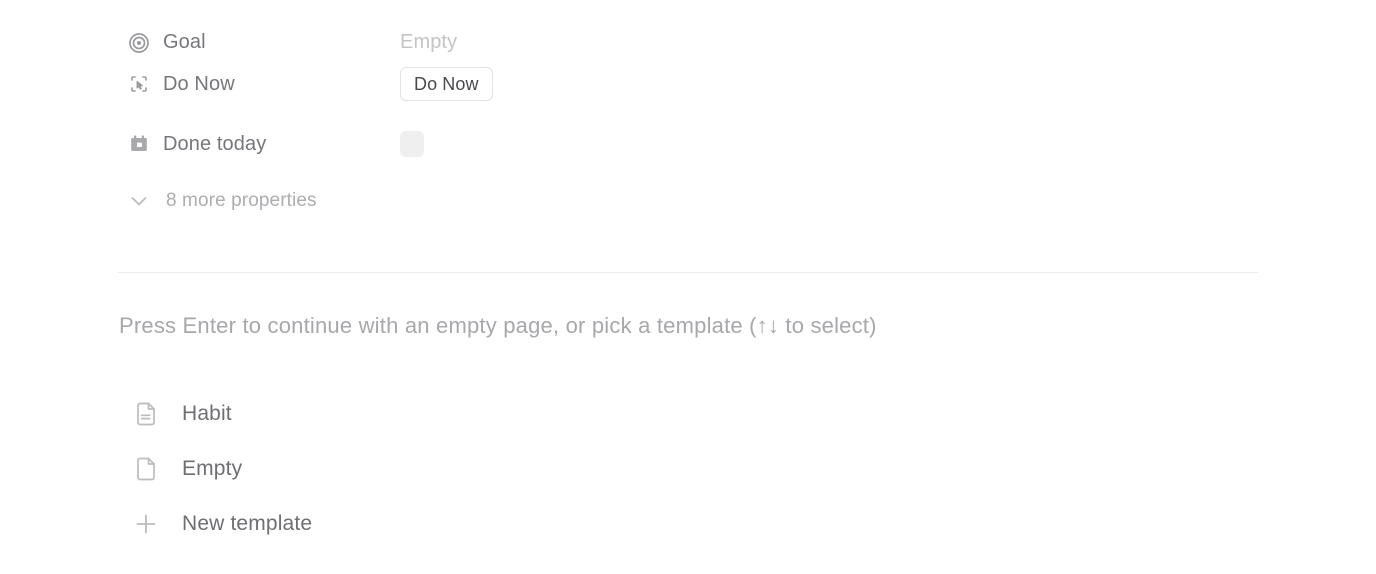 Image resolution: width=1376 pixels, height=574 pixels. I want to click on document-lines-icon, so click(146, 414).